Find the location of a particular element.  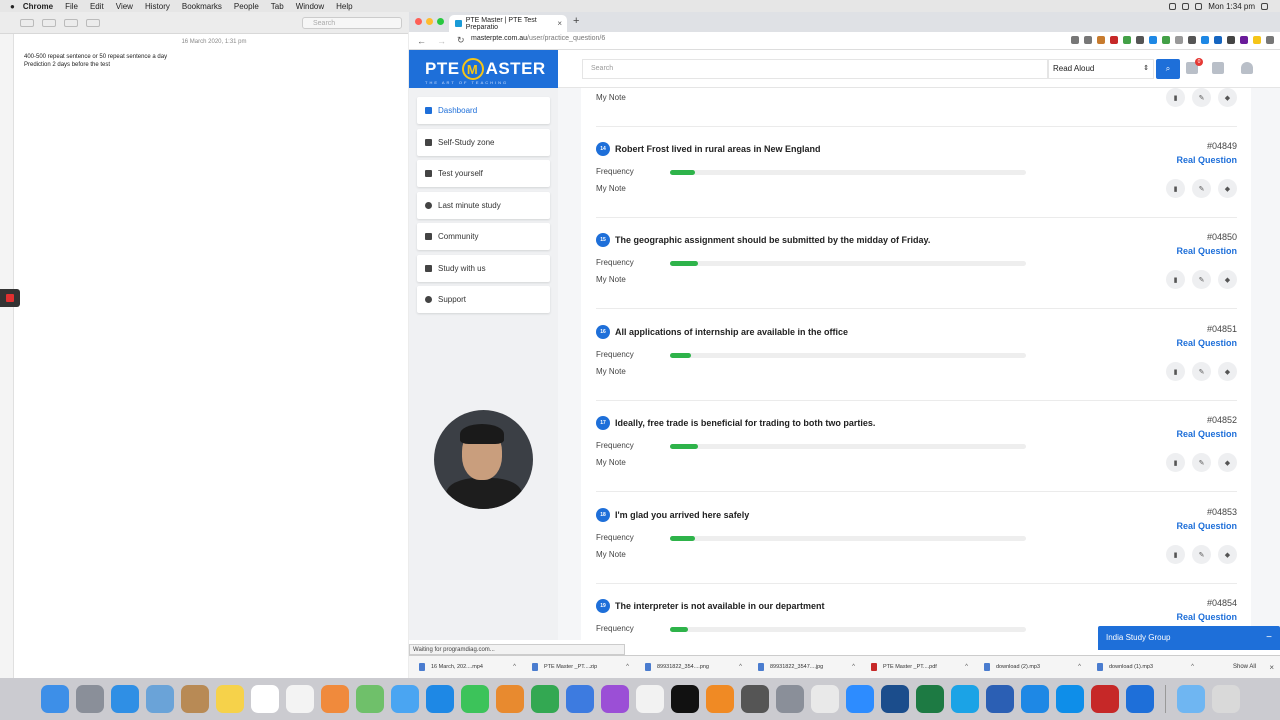

finder-icon is located at coordinates (54, 699).